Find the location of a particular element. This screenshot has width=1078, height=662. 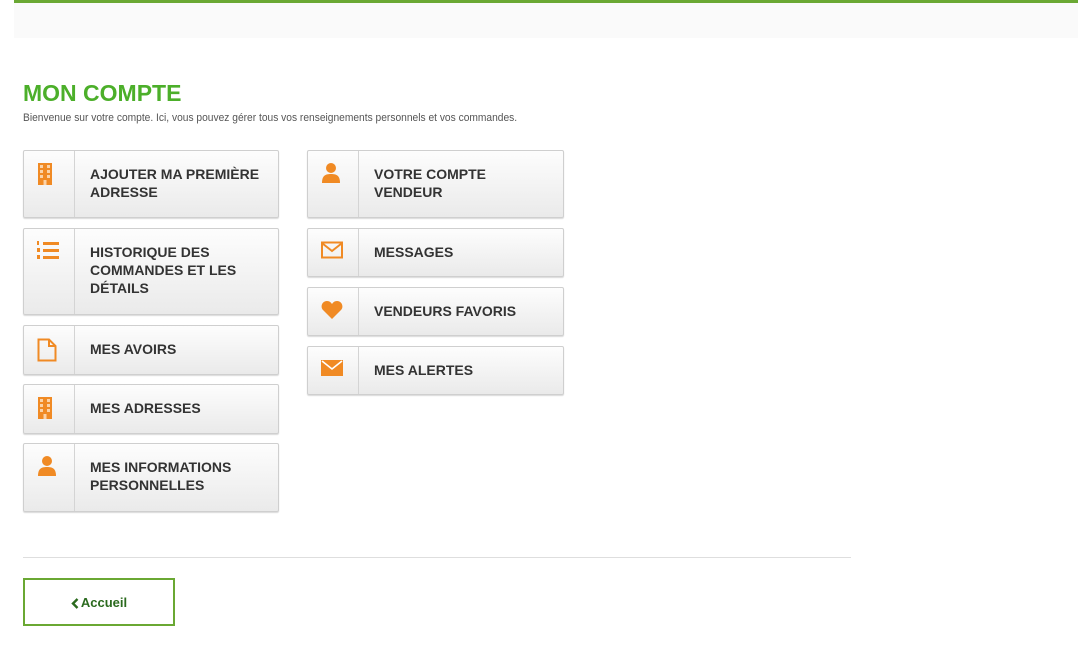

chevron-left-icon is located at coordinates (75, 603).